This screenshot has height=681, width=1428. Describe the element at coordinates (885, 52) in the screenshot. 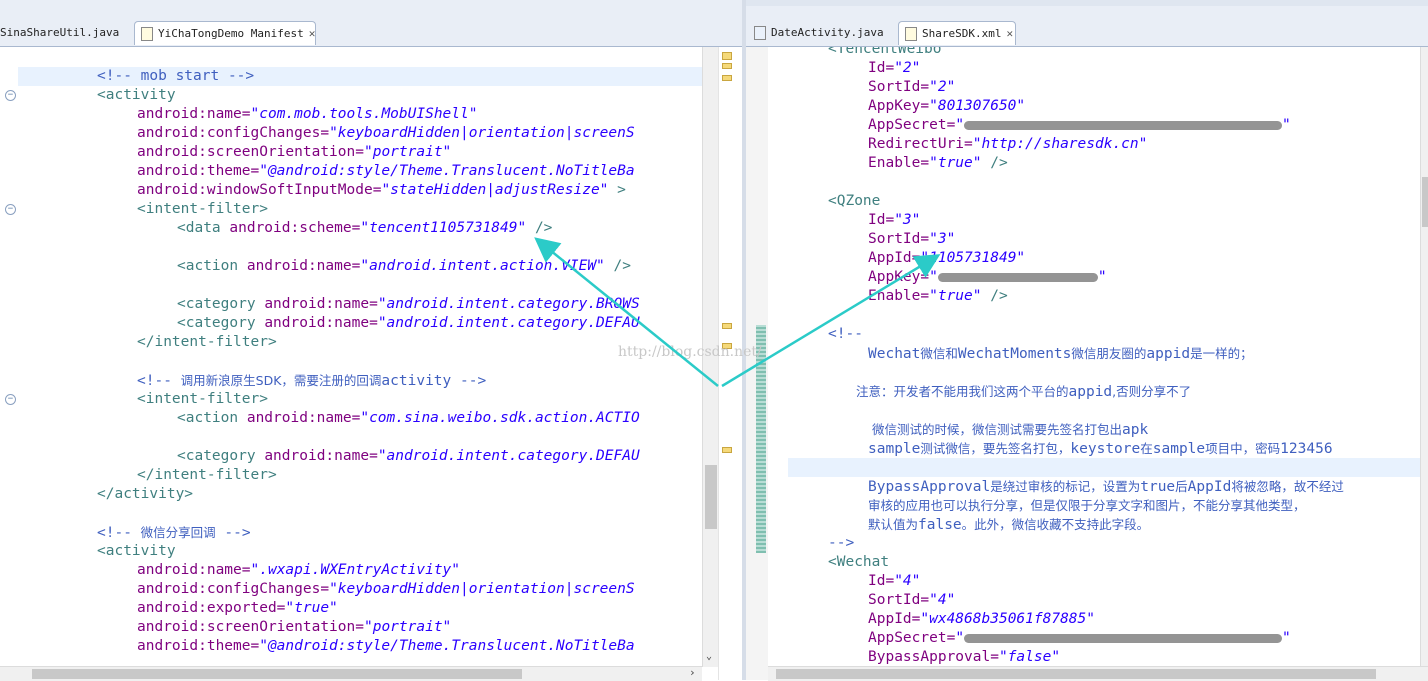

I see `code-line: <TencentWeibo` at that location.